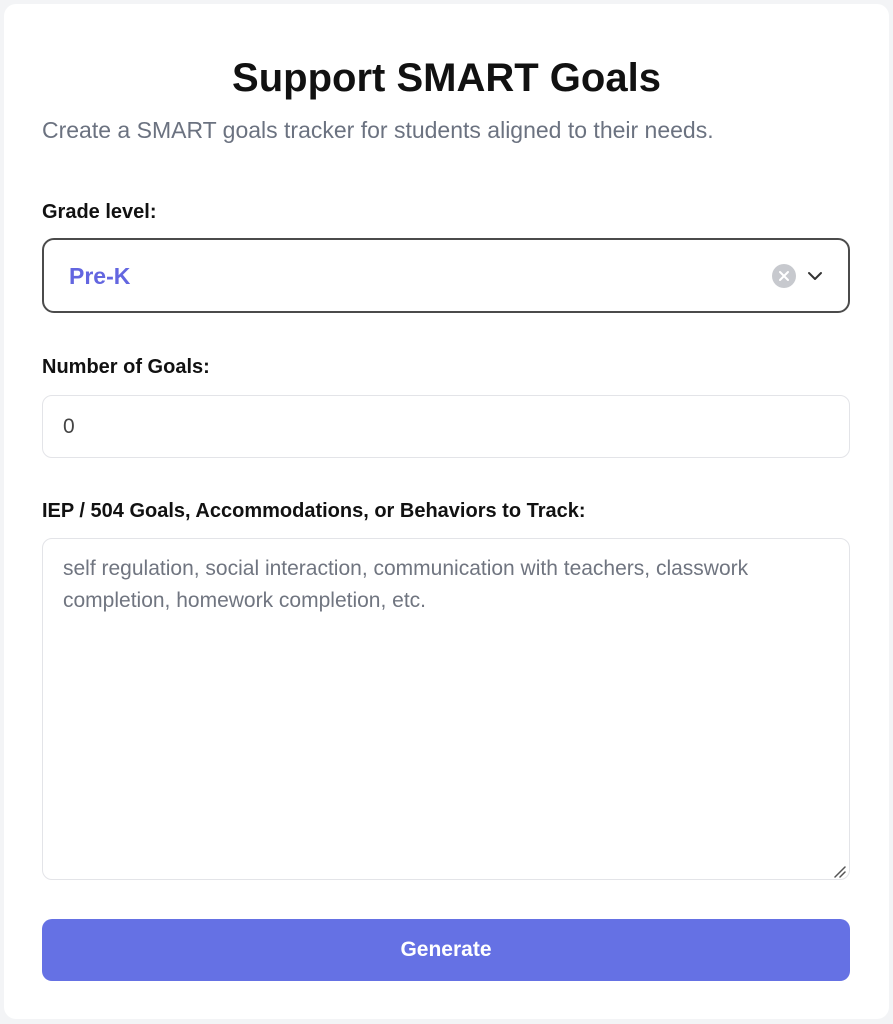  I want to click on grade-level-value: Pre-K, so click(100, 276).